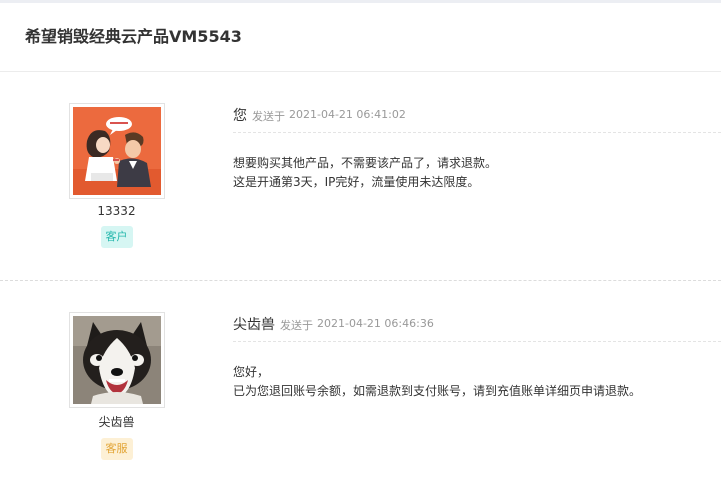 The width and height of the screenshot is (721, 485). What do you see at coordinates (116, 237) in the screenshot?
I see `role-badge-customer: 客户` at bounding box center [116, 237].